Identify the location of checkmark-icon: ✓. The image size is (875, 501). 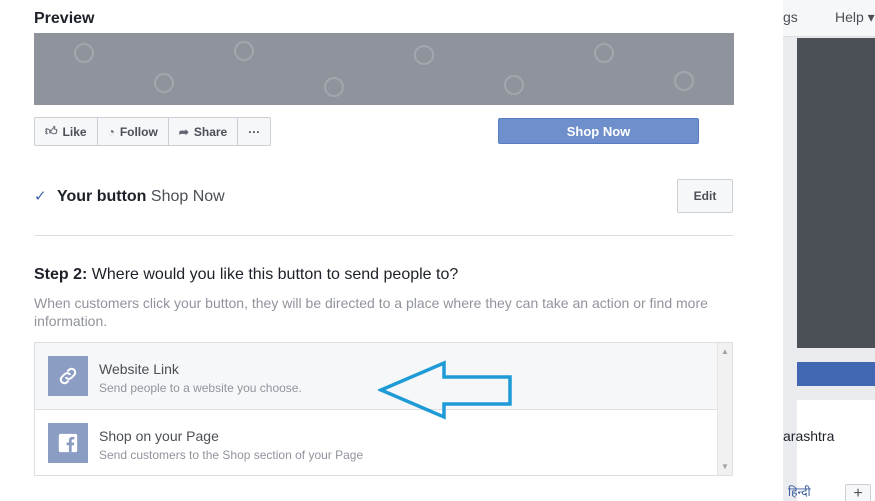
(40, 196).